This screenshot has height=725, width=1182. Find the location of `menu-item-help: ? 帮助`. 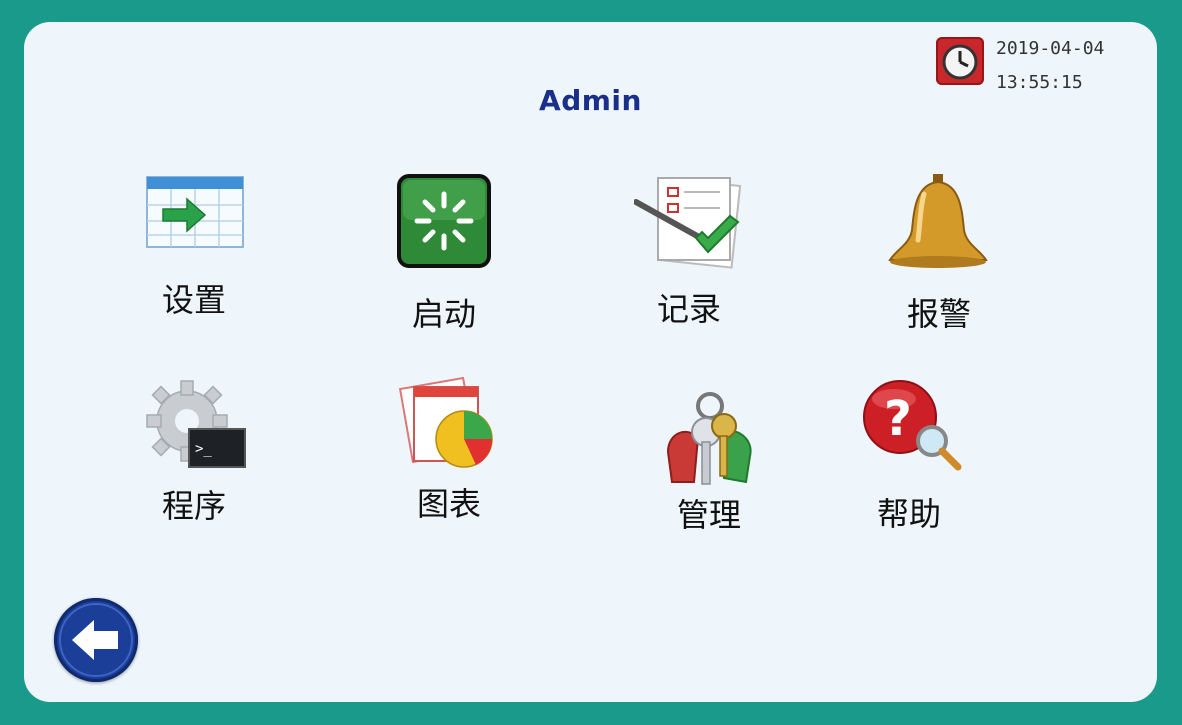

menu-item-help: ? 帮助 is located at coordinates (904, 462).